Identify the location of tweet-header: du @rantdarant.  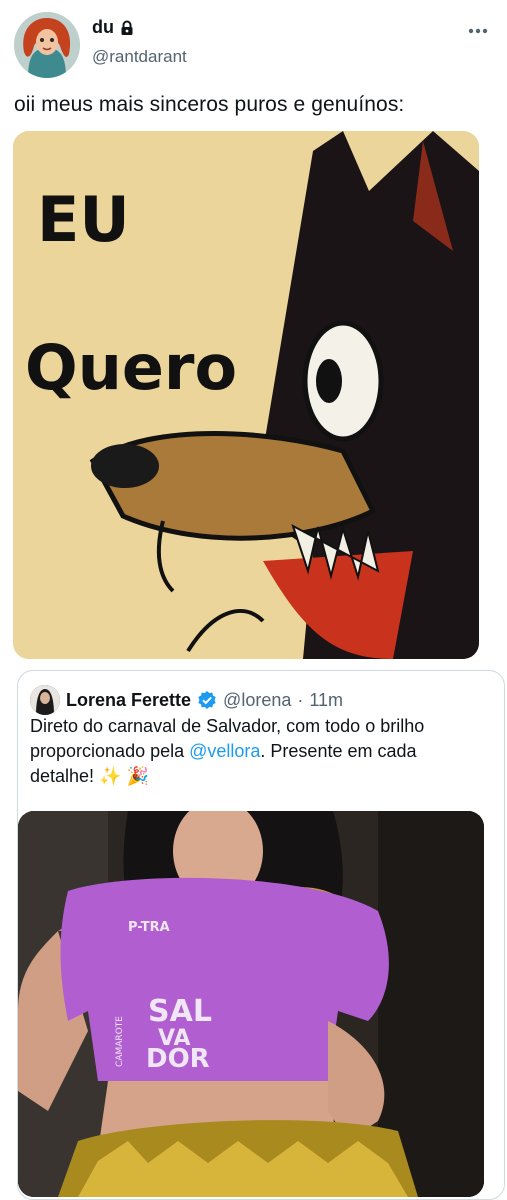
(253, 45).